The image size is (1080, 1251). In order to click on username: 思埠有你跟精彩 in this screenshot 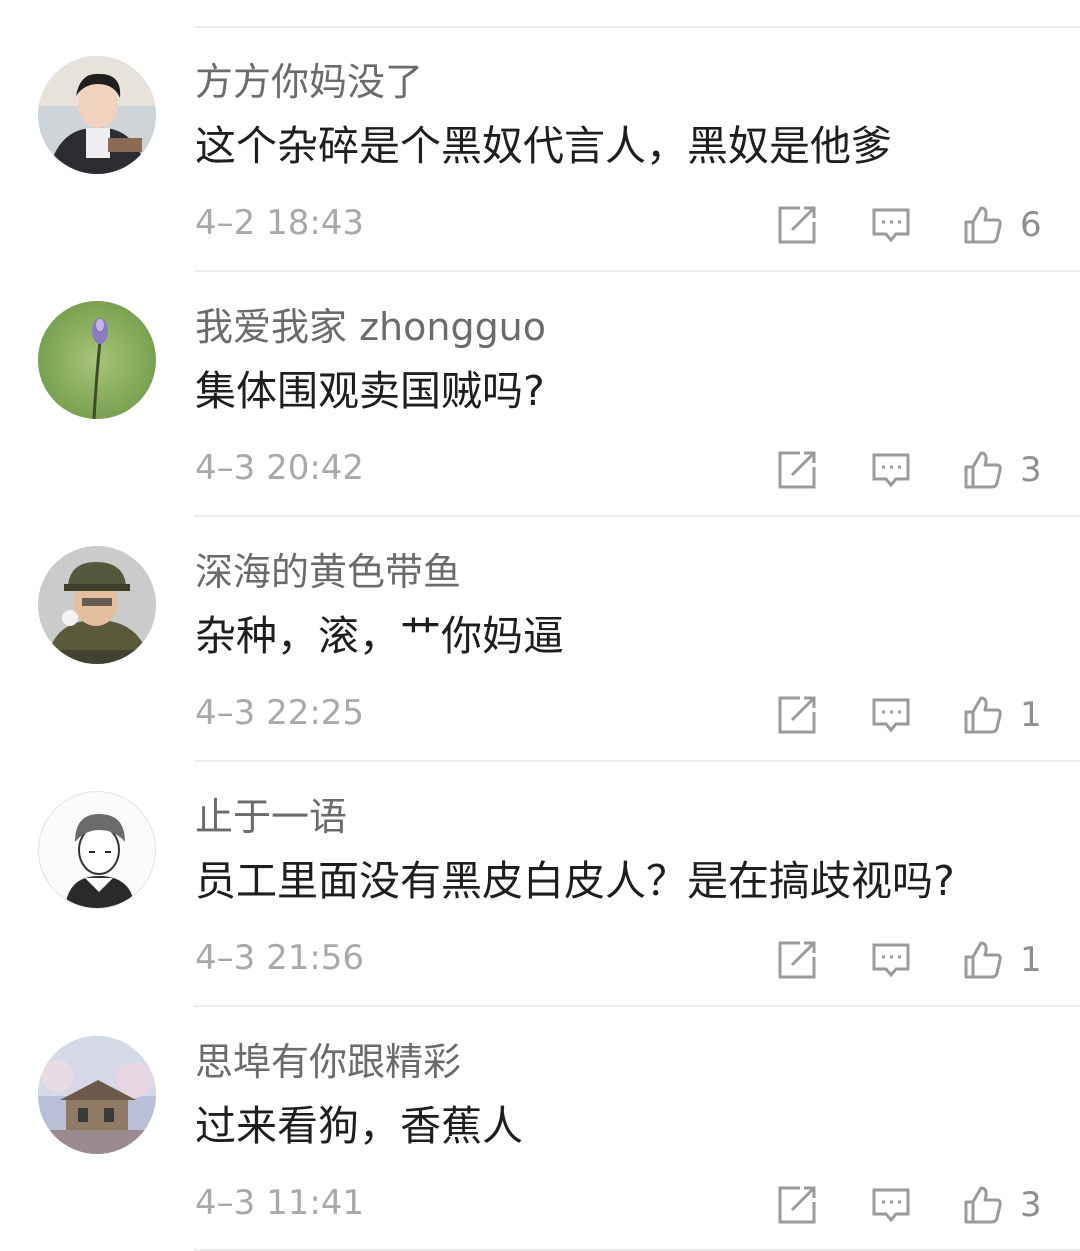, I will do `click(328, 1062)`.